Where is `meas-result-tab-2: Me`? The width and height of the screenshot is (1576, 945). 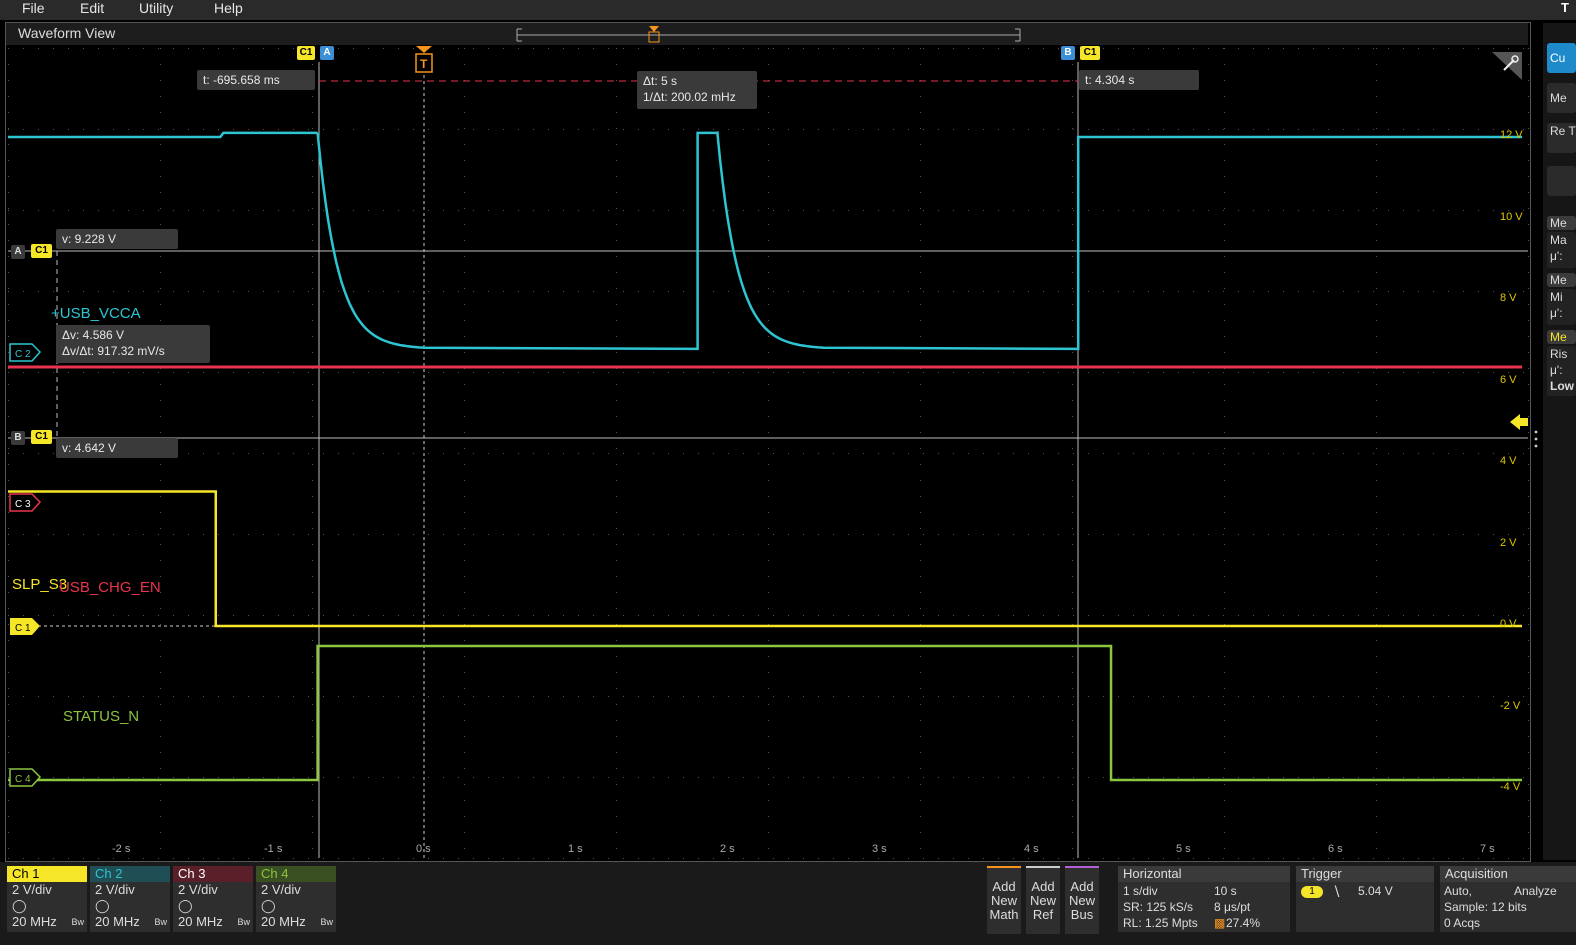 meas-result-tab-2: Me is located at coordinates (1561, 223).